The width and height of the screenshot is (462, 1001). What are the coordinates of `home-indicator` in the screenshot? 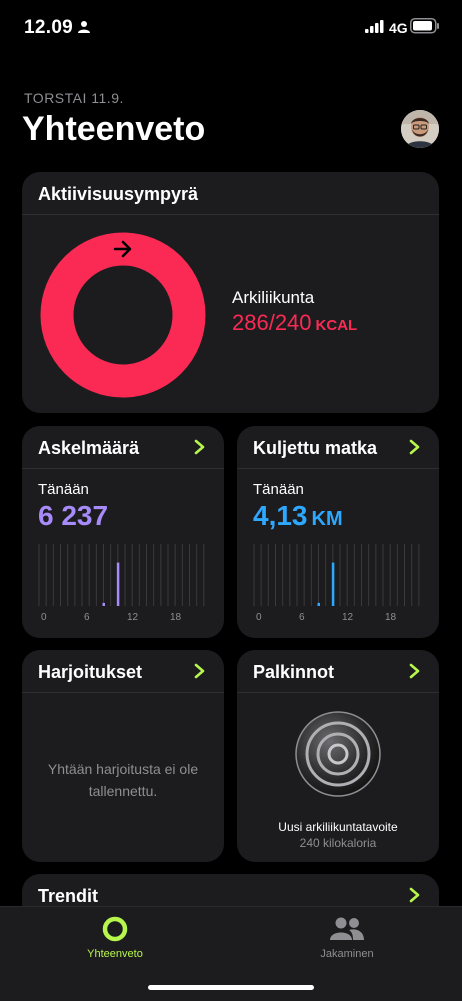 It's located at (231, 987).